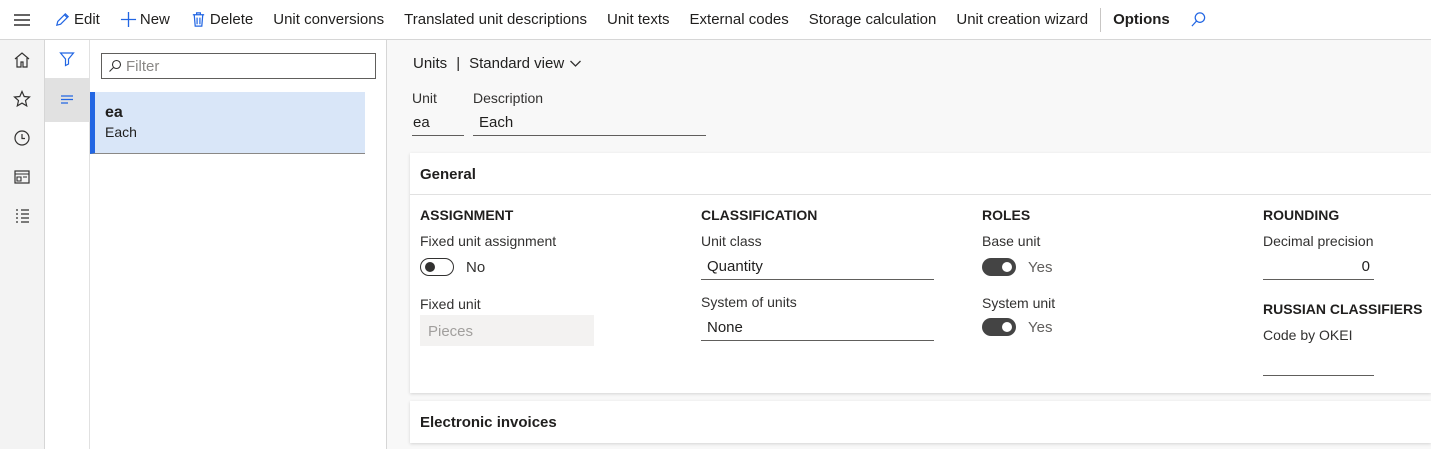 The width and height of the screenshot is (1431, 449). What do you see at coordinates (1343, 309) in the screenshot?
I see `russian-classifiers-heading: RUSSIAN CLASSIFIERS` at bounding box center [1343, 309].